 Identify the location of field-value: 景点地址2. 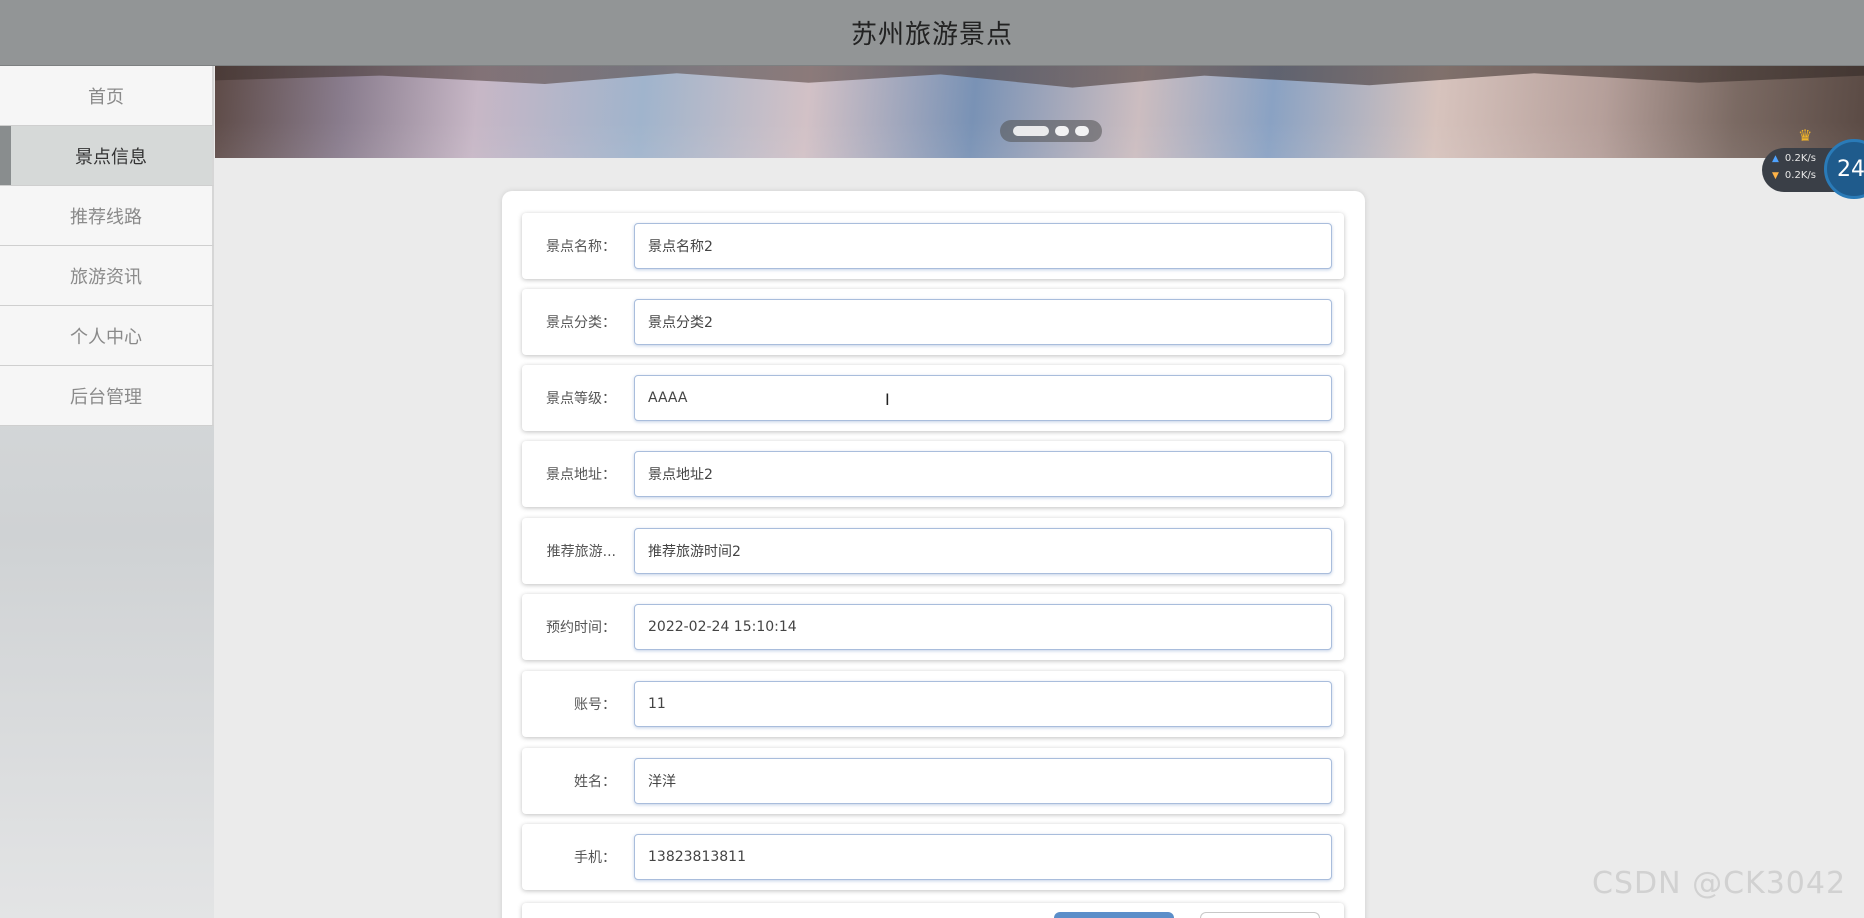
(680, 475).